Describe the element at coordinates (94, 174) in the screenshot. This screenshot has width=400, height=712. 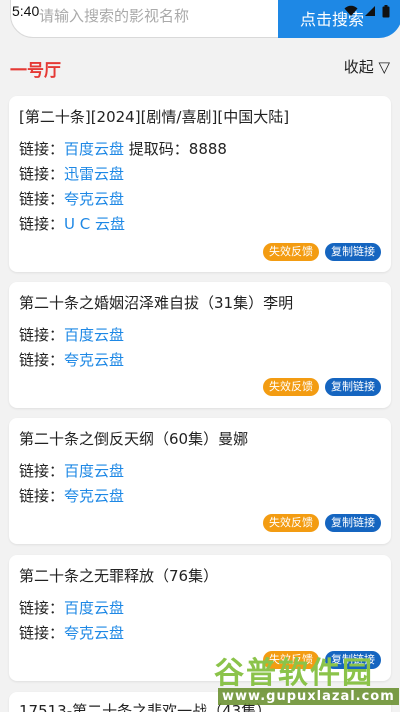
I see `xunlei-pan-link: 迅雷云盘` at that location.